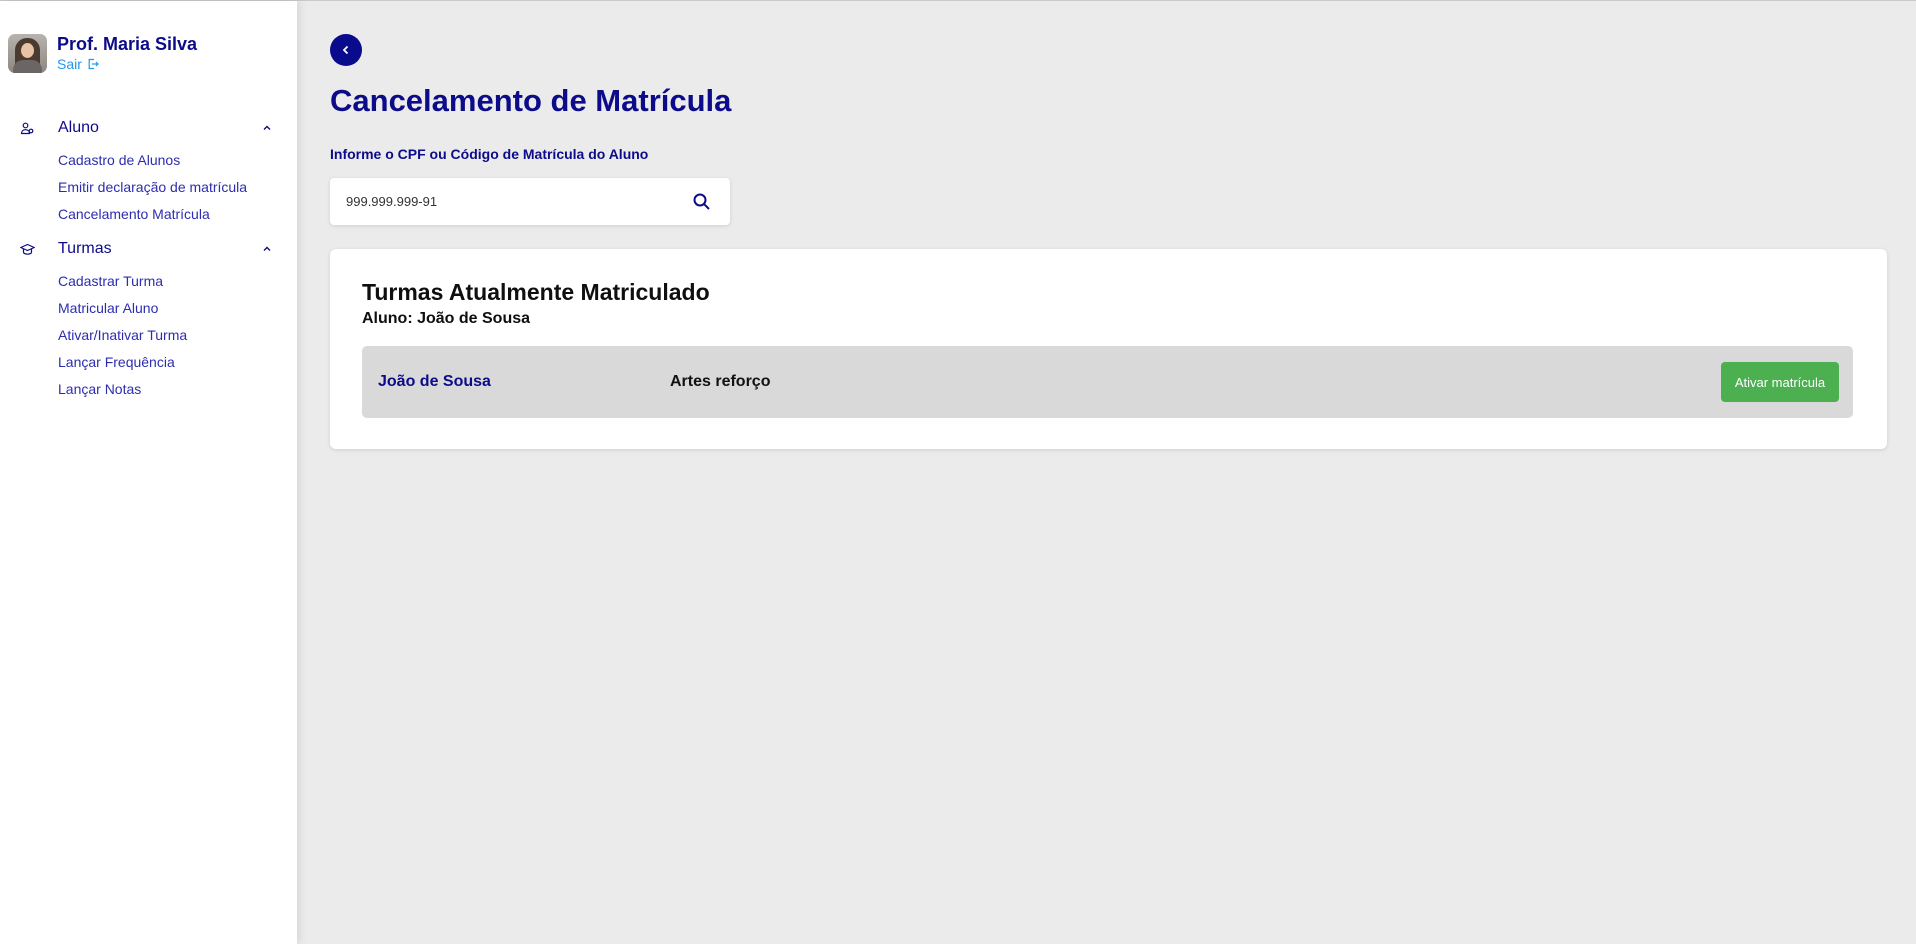 The height and width of the screenshot is (944, 1916). I want to click on search-icon, so click(702, 202).